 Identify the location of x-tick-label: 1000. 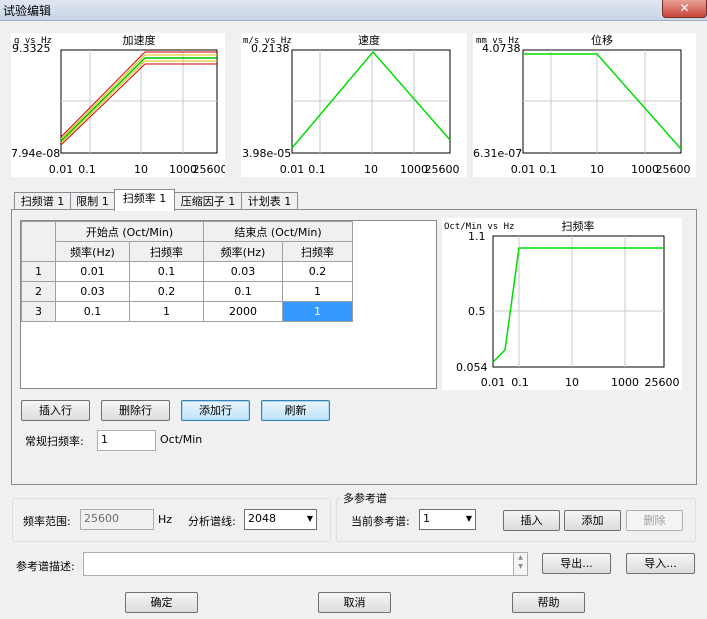
(625, 382).